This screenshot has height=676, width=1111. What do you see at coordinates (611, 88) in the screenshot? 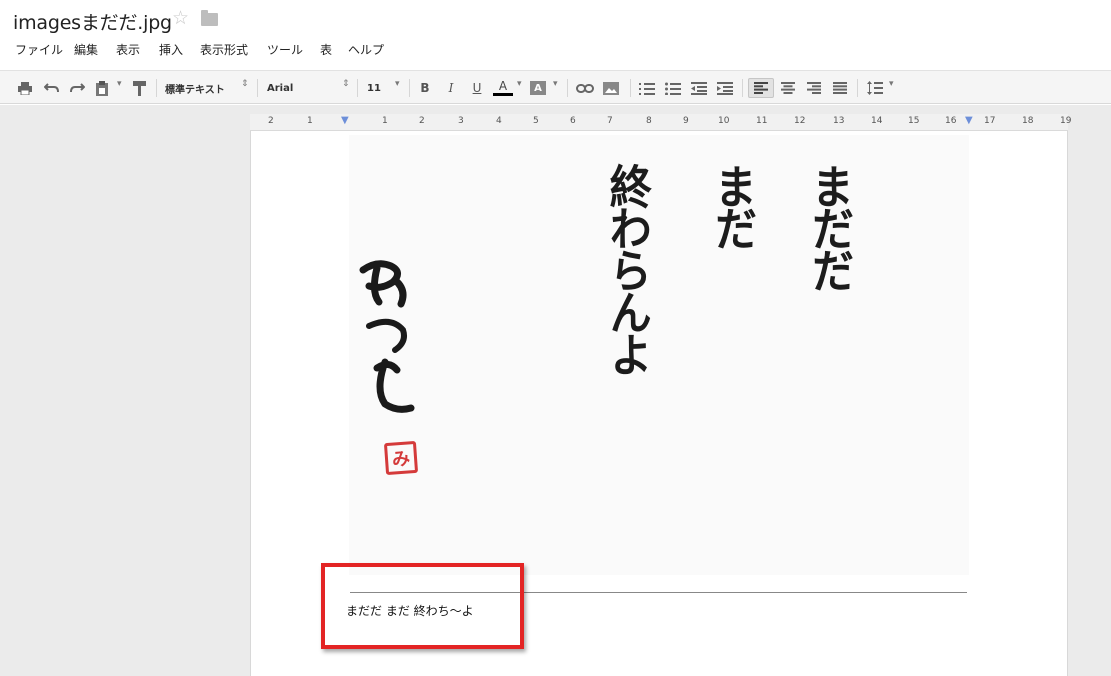
I see `insert-image-icon` at bounding box center [611, 88].